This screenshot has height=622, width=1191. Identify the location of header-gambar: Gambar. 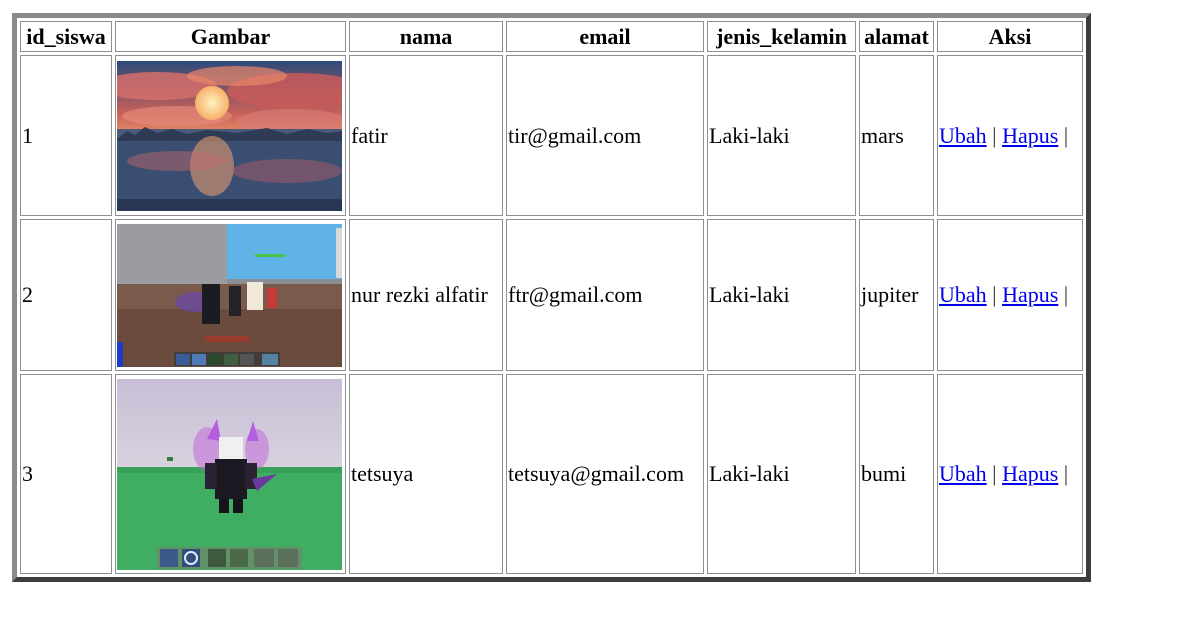
(230, 36).